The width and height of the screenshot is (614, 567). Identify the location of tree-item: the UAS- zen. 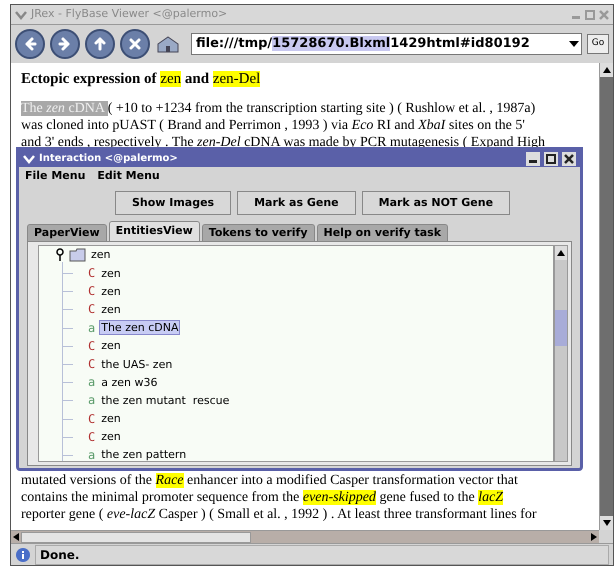
(136, 364).